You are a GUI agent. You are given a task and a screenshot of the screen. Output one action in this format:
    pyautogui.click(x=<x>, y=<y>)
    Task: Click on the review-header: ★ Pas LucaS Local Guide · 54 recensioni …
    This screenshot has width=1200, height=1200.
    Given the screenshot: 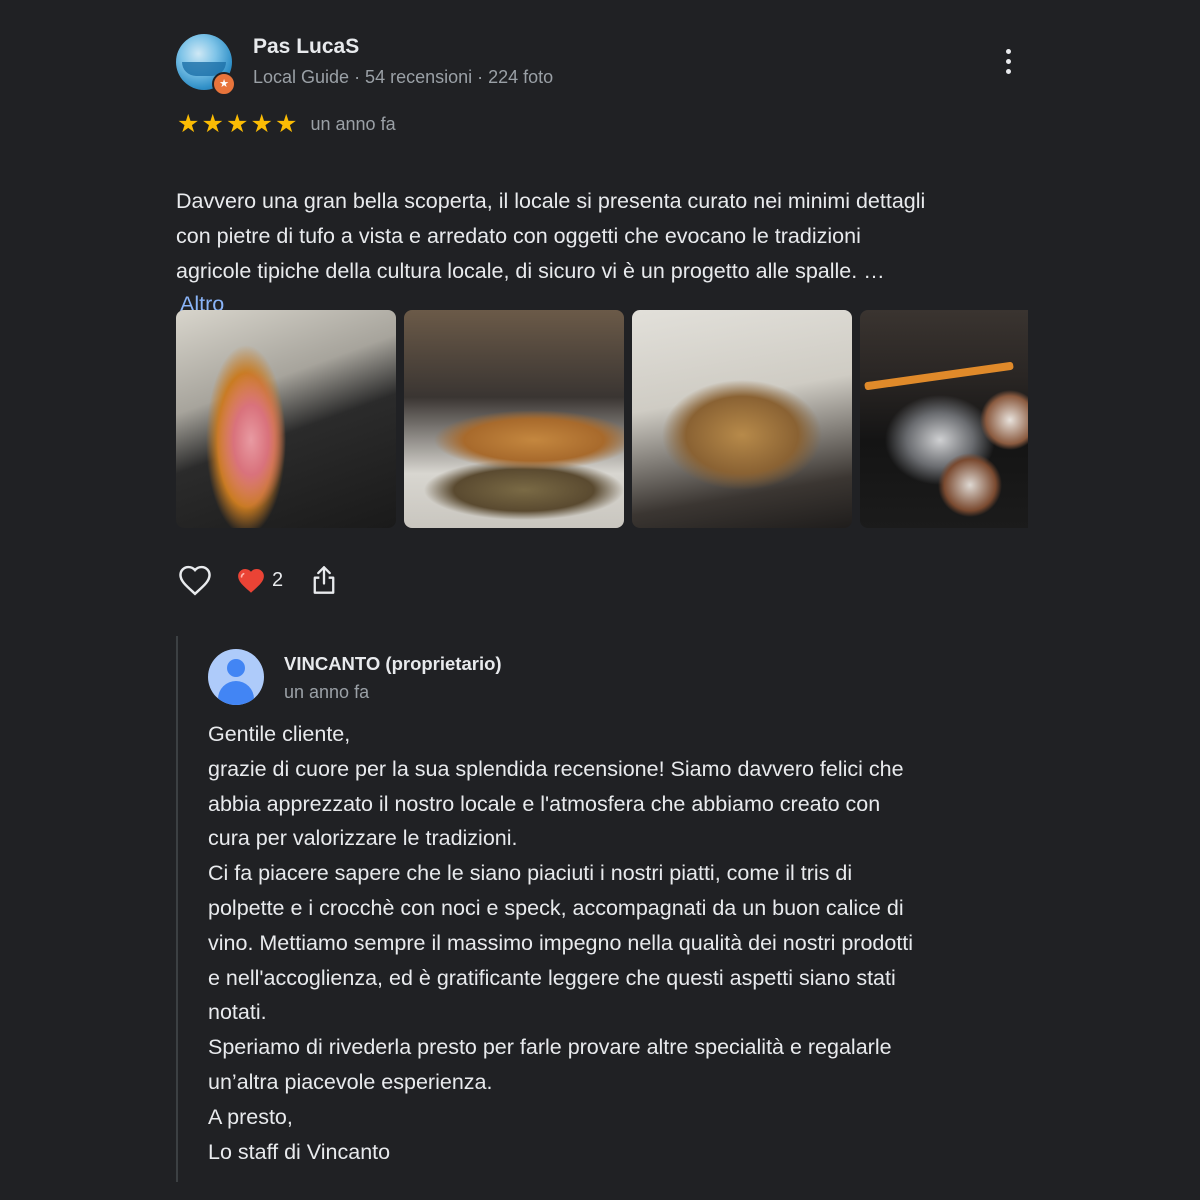 What is the action you would take?
    pyautogui.click(x=606, y=63)
    